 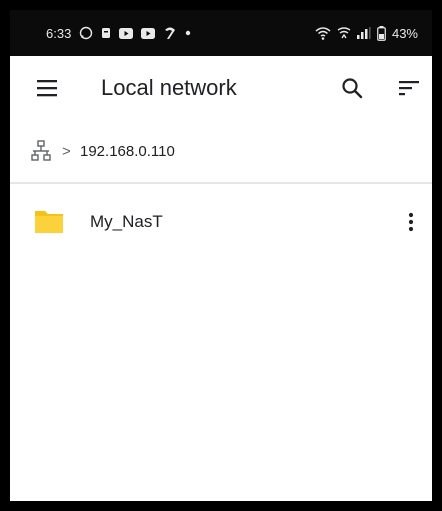 I want to click on wifi-icon, so click(x=323, y=33).